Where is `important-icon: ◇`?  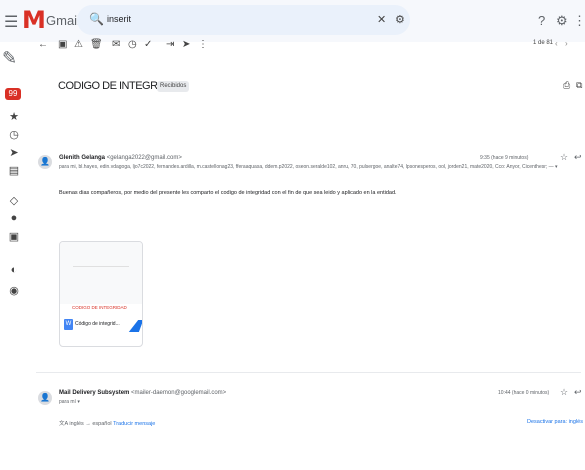 important-icon: ◇ is located at coordinates (14, 200).